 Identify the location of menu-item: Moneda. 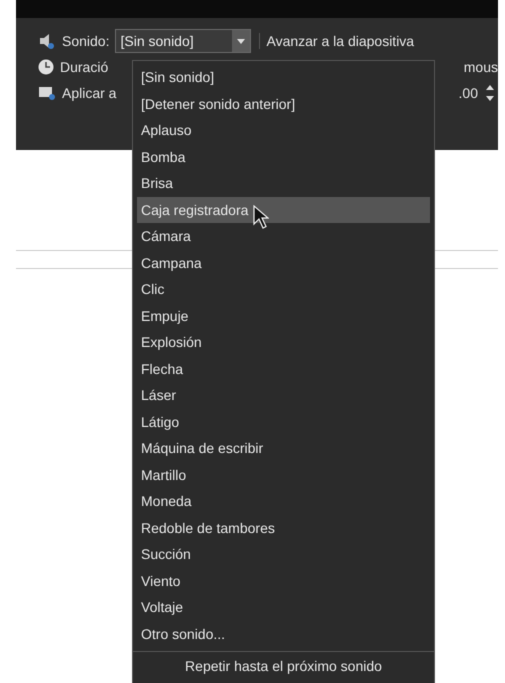
(283, 501).